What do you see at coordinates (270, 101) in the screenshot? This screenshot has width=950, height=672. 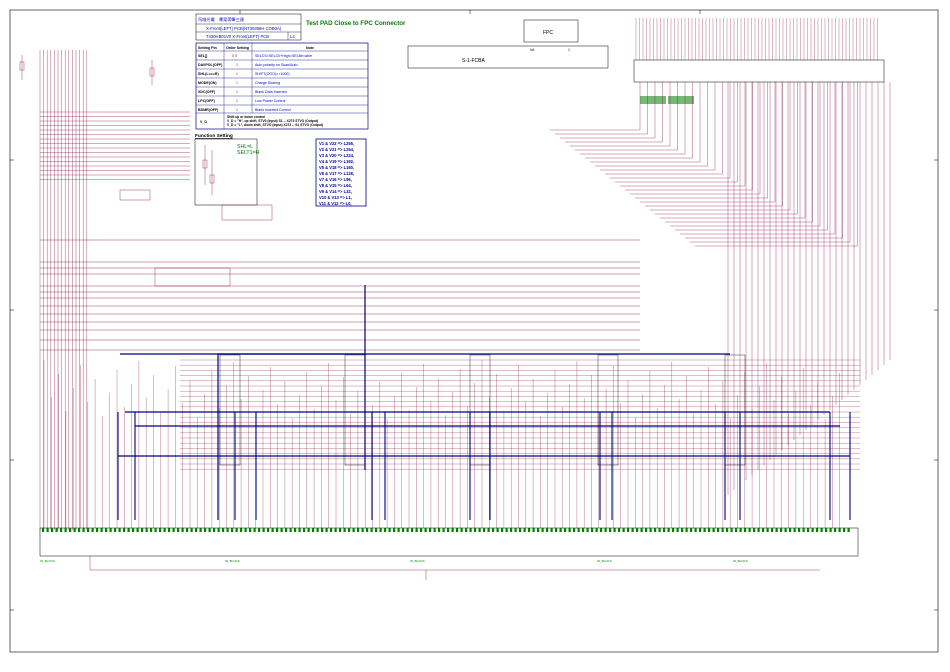 I see `table-row-note: Low Power Control` at bounding box center [270, 101].